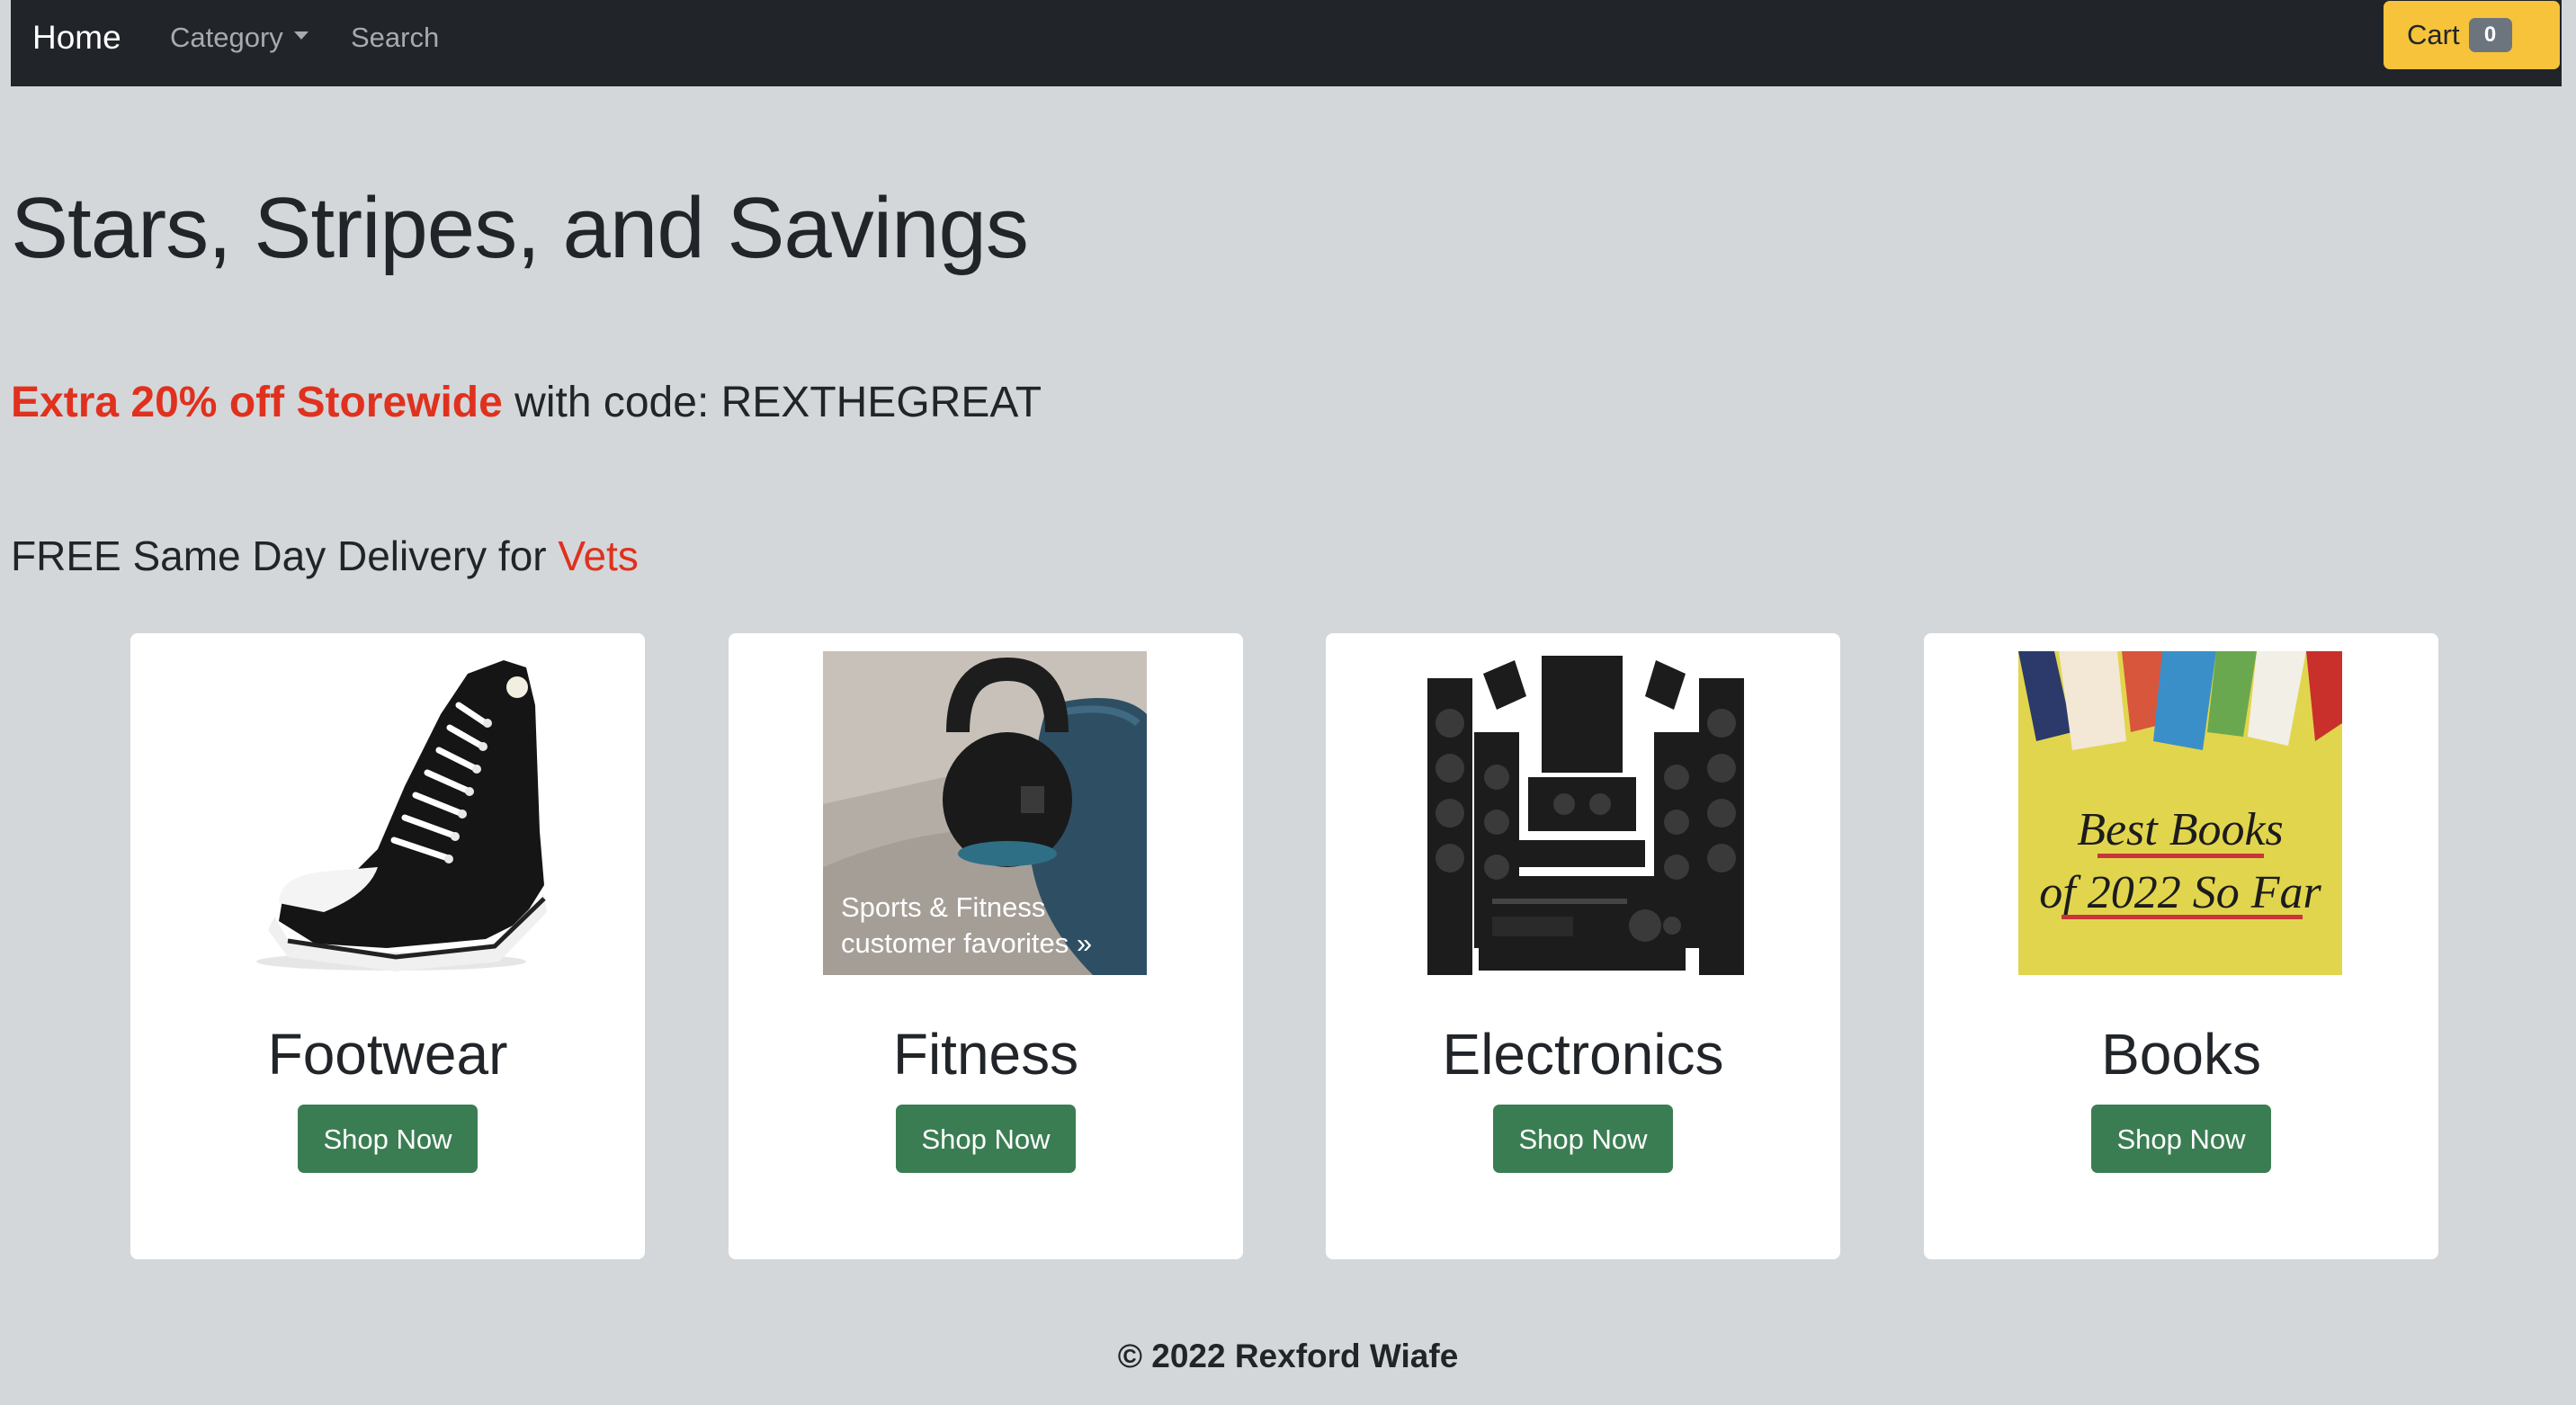 The image size is (2576, 1405). Describe the element at coordinates (388, 1139) in the screenshot. I see `shop-now-button-footwear: Shop Now` at that location.